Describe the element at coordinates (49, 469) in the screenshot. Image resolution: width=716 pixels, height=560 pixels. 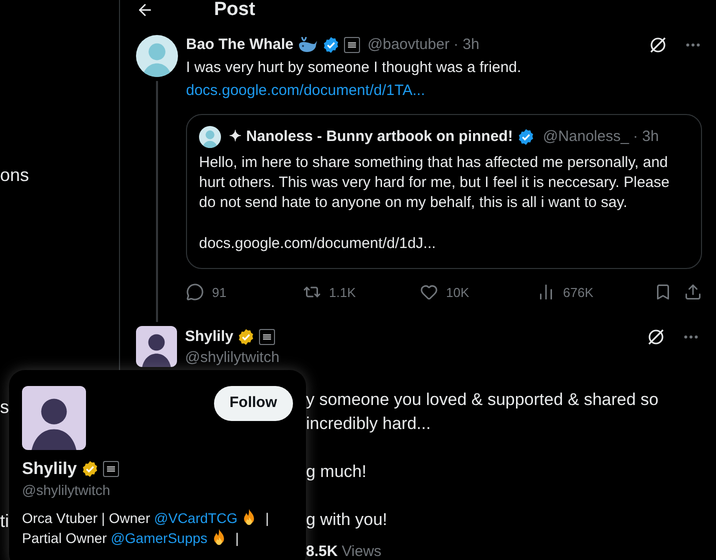
I see `profile-name: Shylily` at that location.